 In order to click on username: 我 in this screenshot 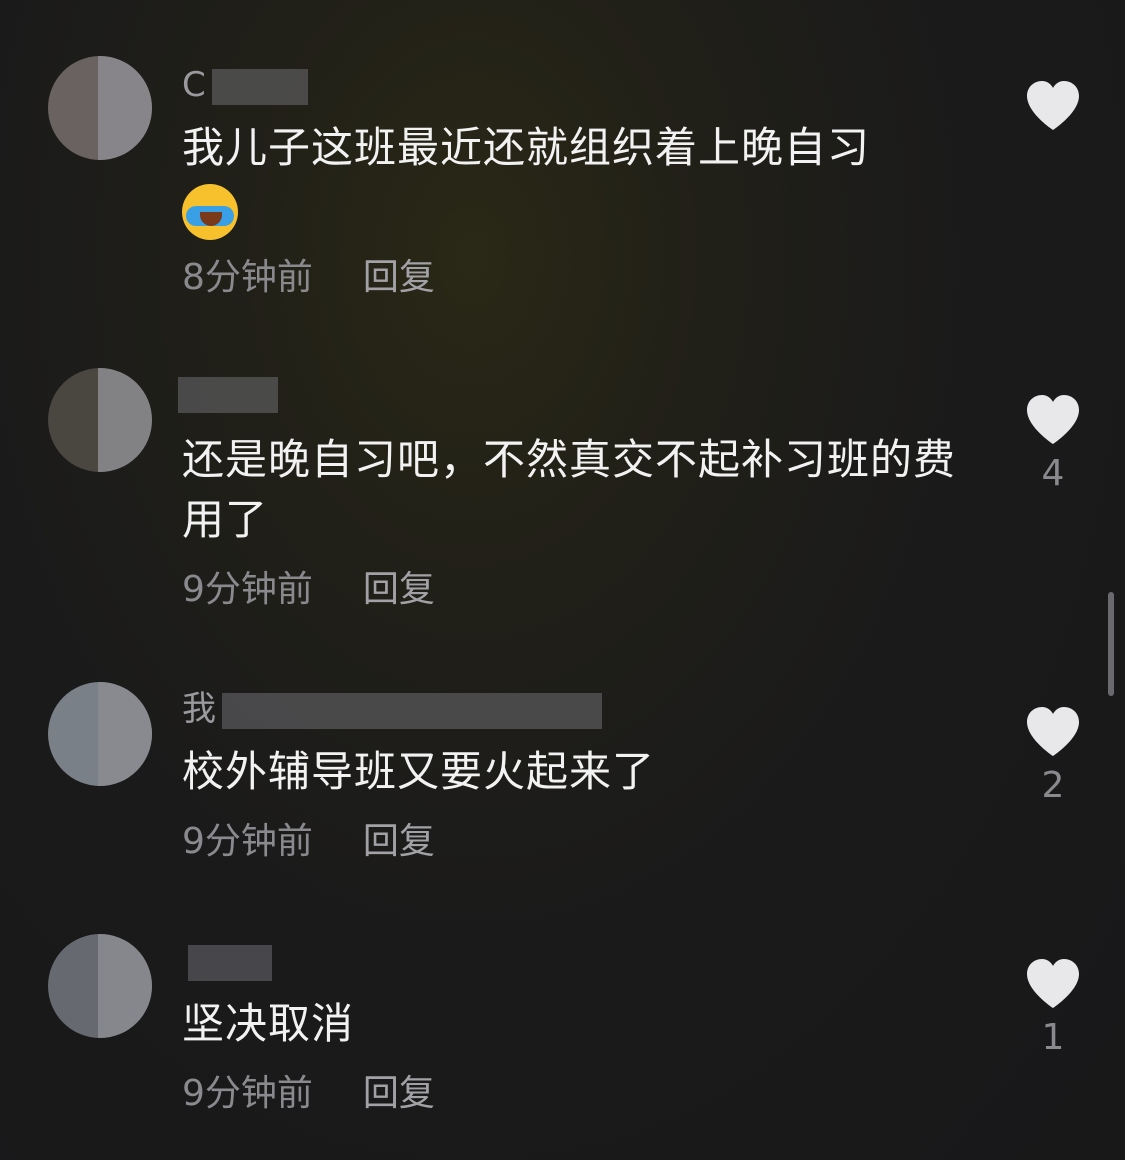, I will do `click(392, 709)`.